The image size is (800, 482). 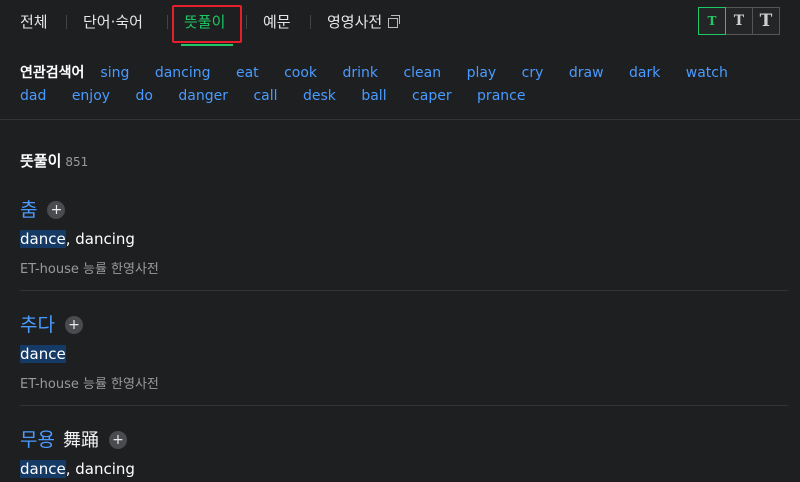 What do you see at coordinates (644, 73) in the screenshot?
I see `related-keyword-link: dark` at bounding box center [644, 73].